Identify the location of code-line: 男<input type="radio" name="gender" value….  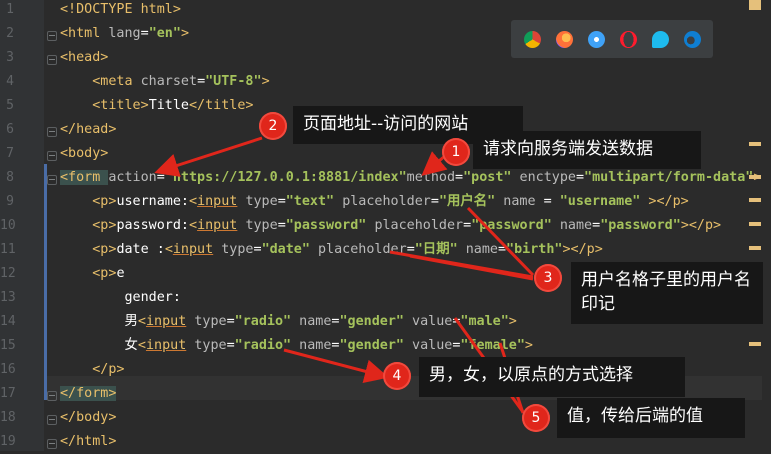
(288, 322).